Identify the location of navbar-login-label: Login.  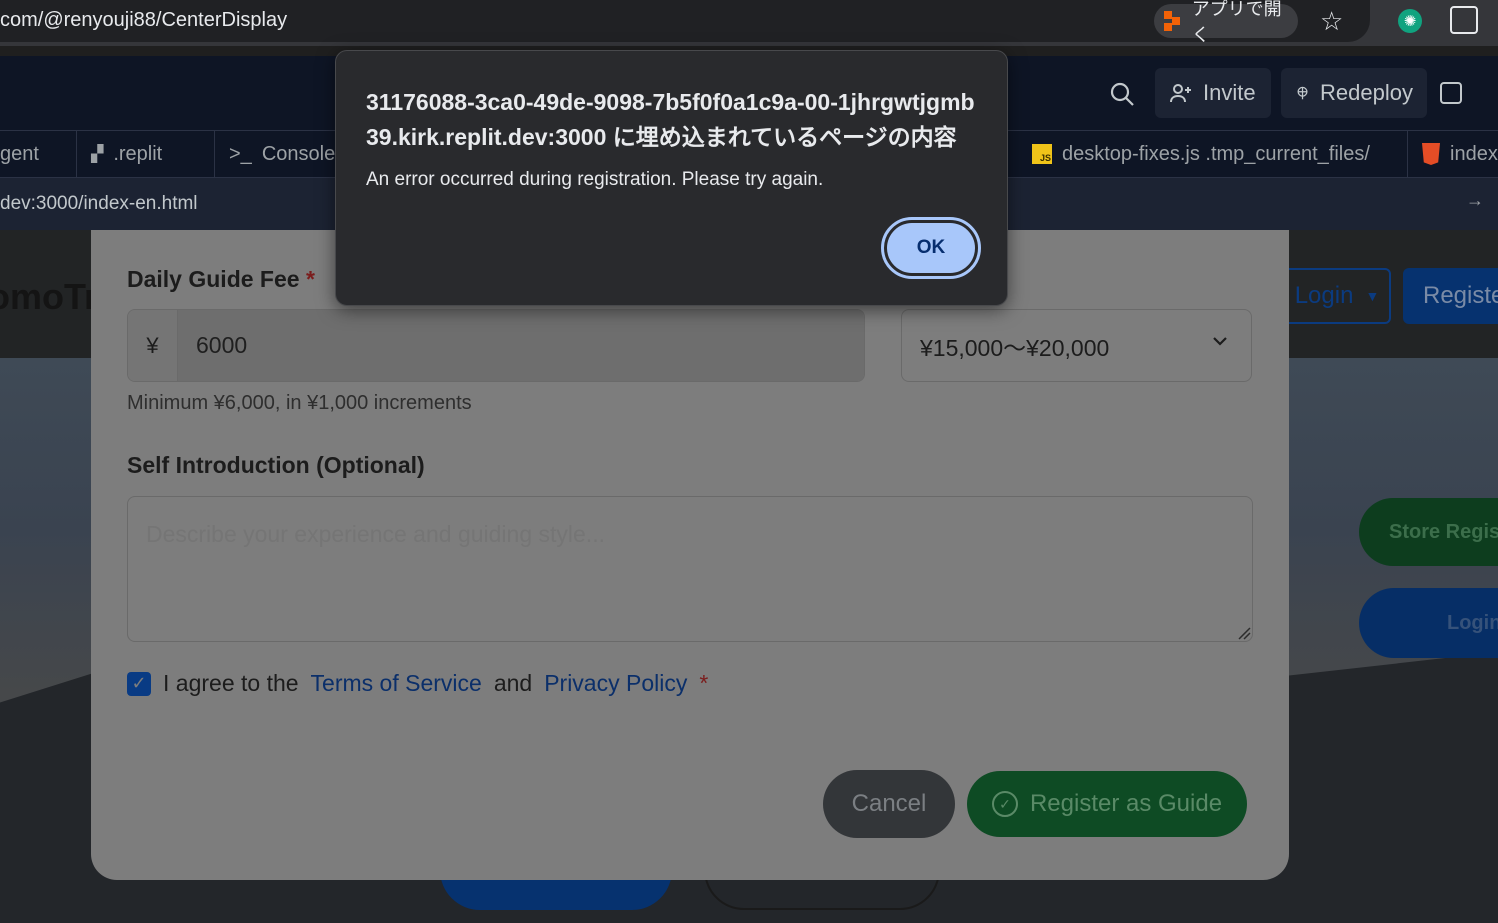
(1324, 295).